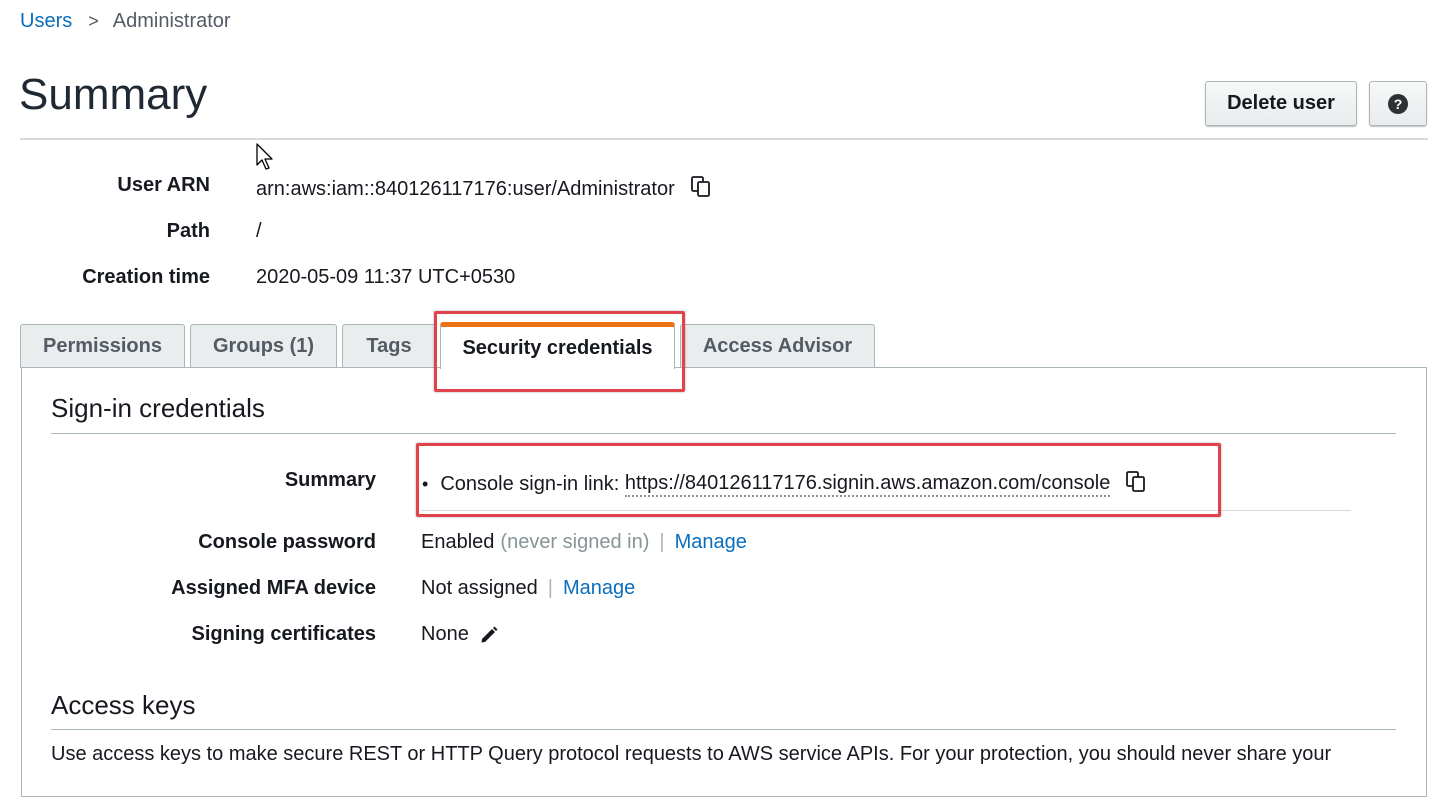 Image resolution: width=1455 pixels, height=797 pixels. What do you see at coordinates (158, 408) in the screenshot?
I see `signin-section-title: Sign-in credentials` at bounding box center [158, 408].